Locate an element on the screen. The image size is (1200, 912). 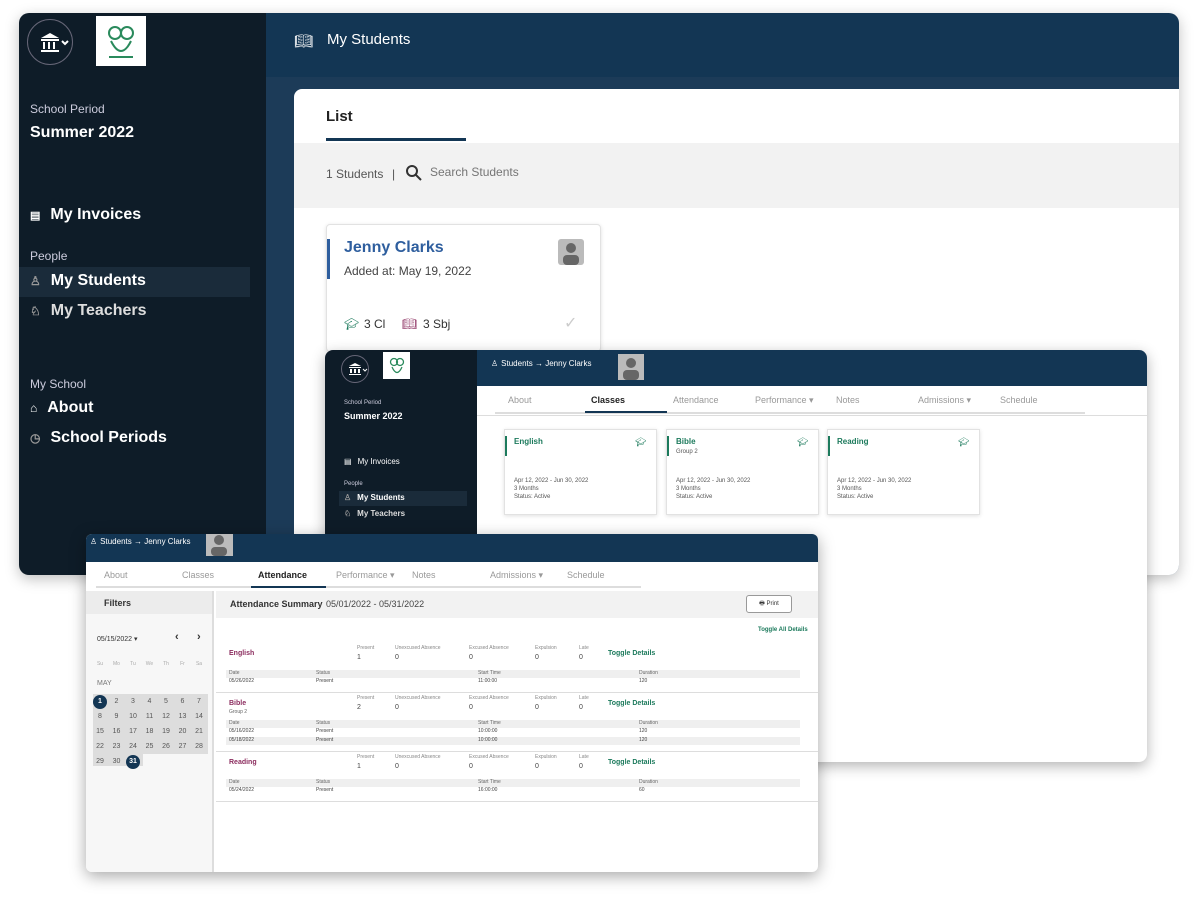
class-card-accent is located at coordinates (668, 446).